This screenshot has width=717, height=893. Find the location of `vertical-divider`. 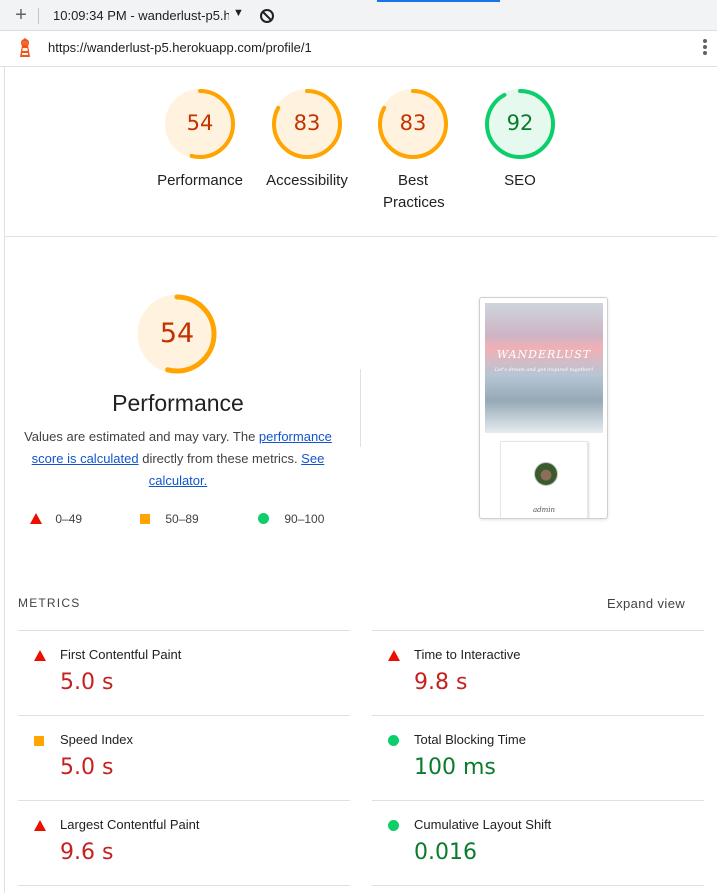

vertical-divider is located at coordinates (360, 408).